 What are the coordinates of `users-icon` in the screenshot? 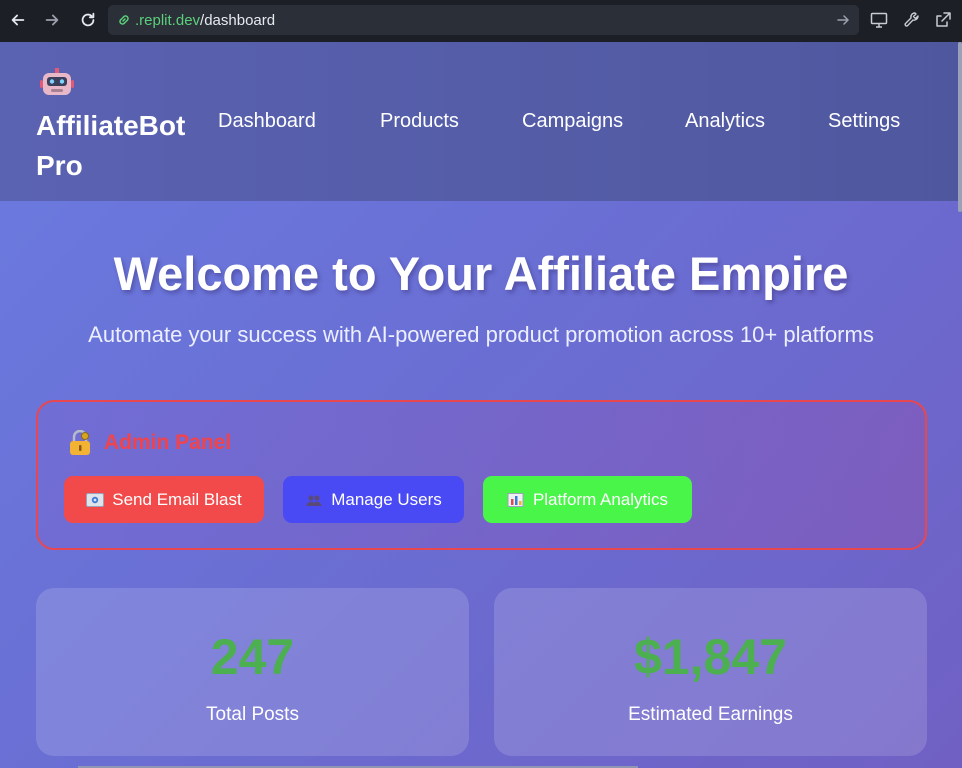 It's located at (314, 500).